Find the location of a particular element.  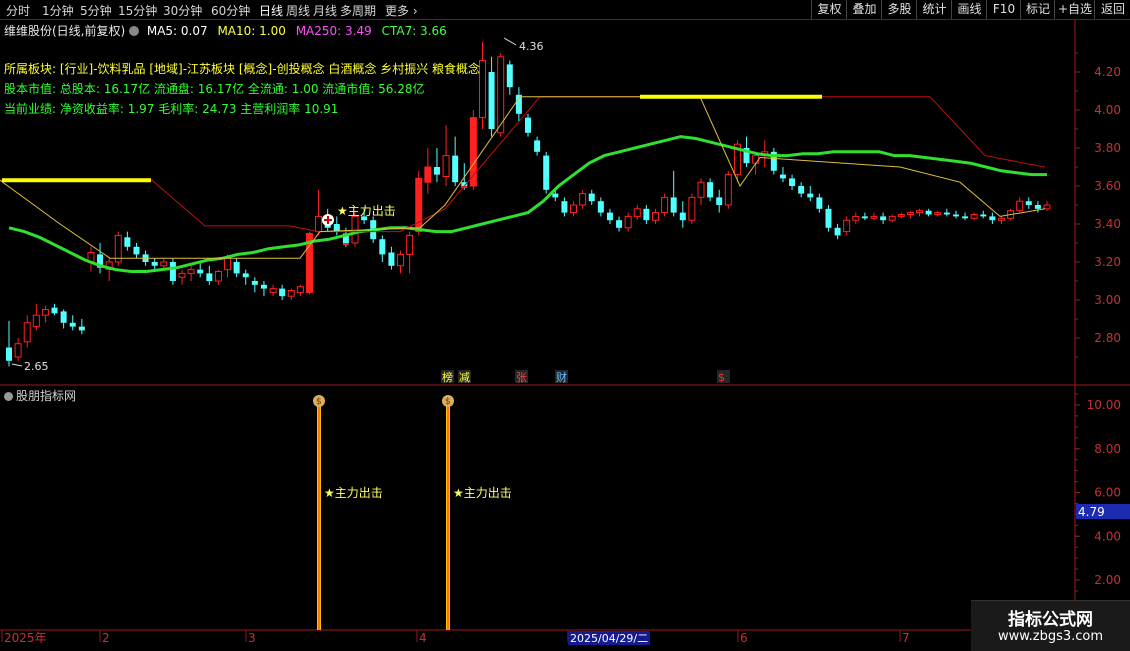

event-marker-4: $ is located at coordinates (721, 377).